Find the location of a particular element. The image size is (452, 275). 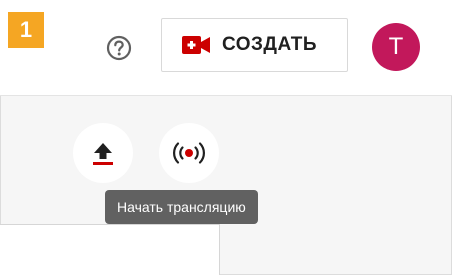

create-button-label: СОЗДАТЬ is located at coordinates (270, 44).